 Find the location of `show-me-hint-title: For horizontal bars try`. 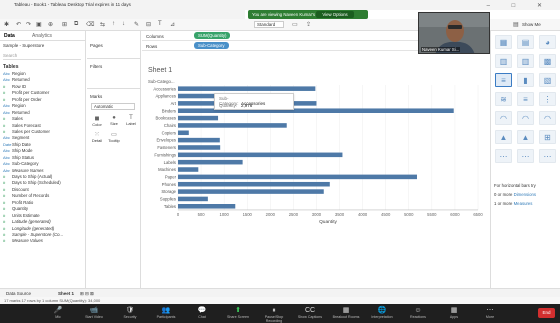

show-me-hint-title: For horizontal bars try is located at coordinates (515, 185).